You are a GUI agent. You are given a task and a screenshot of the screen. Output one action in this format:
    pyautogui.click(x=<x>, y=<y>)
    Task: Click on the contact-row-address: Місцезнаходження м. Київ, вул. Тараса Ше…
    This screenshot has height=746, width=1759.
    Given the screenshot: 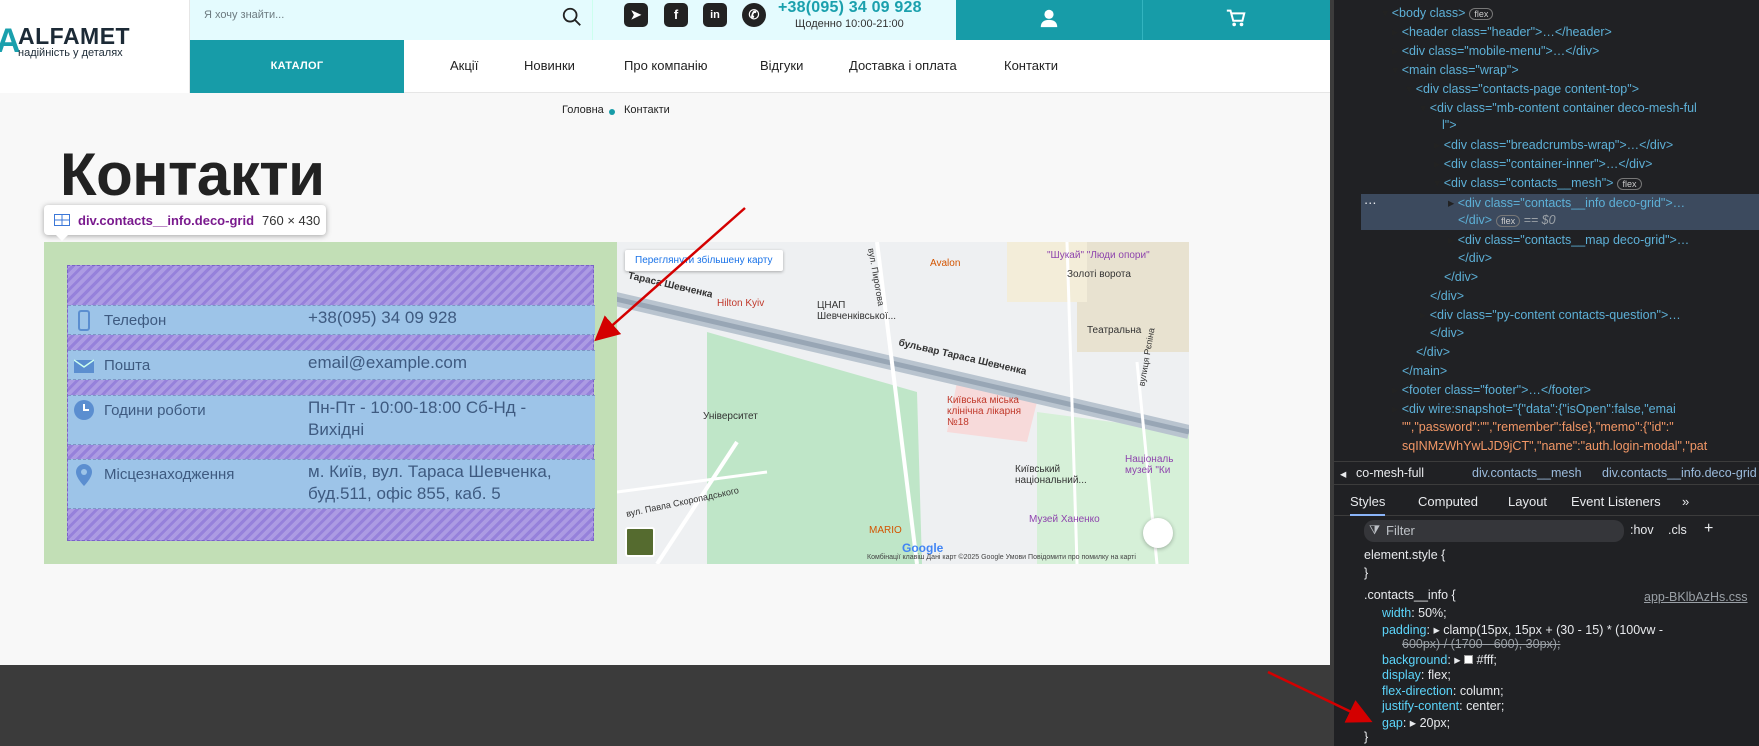 What is the action you would take?
    pyautogui.click(x=331, y=484)
    